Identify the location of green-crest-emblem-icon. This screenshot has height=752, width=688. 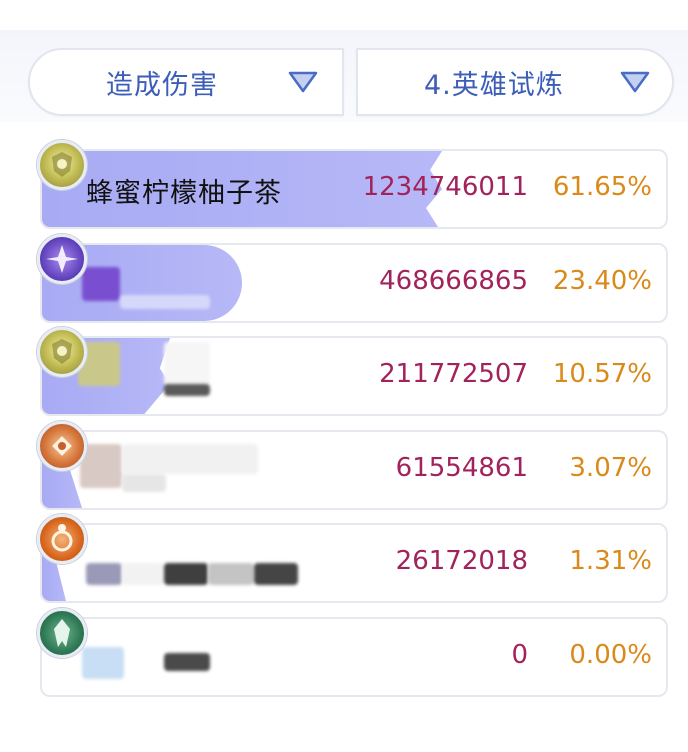
(62, 633).